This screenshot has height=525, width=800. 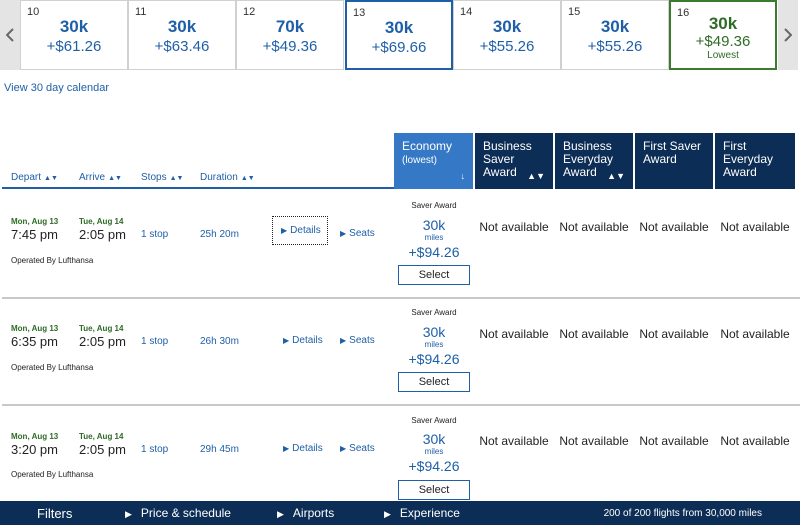 What do you see at coordinates (748, 159) in the screenshot?
I see `fare-column-title: First Everyday Award` at bounding box center [748, 159].